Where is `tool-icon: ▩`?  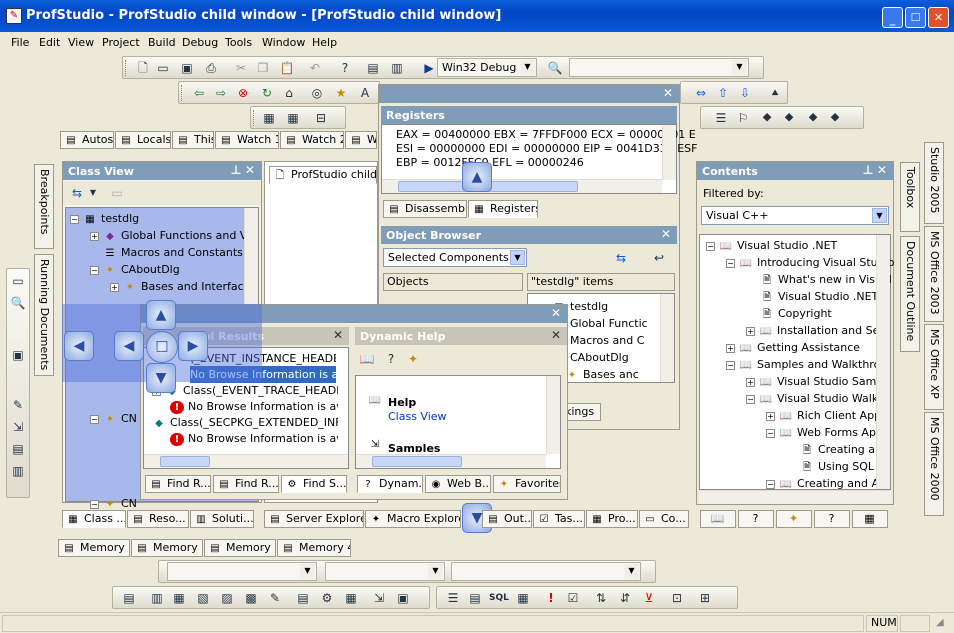
tool-icon: ▩ is located at coordinates (251, 598).